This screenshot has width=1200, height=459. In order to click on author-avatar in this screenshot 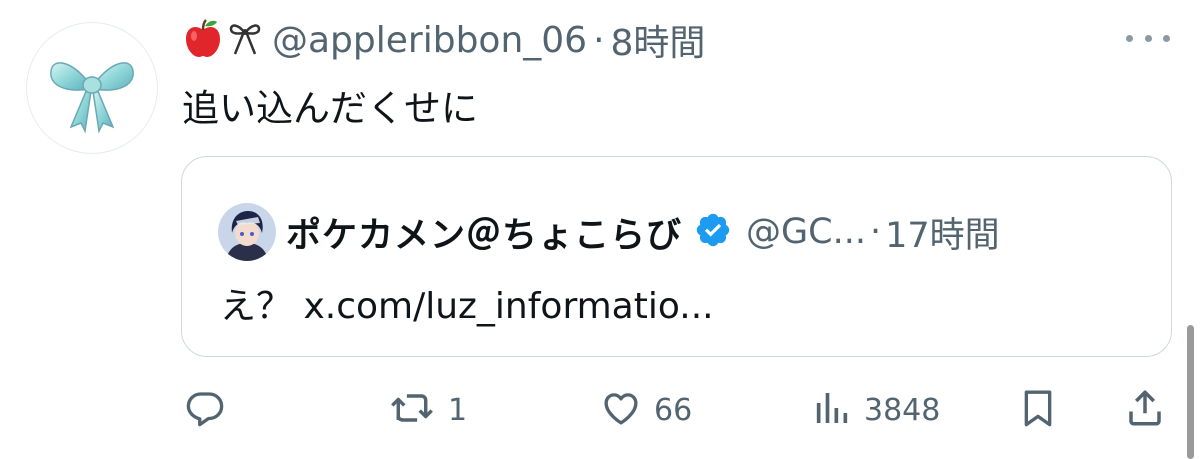, I will do `click(92, 88)`.